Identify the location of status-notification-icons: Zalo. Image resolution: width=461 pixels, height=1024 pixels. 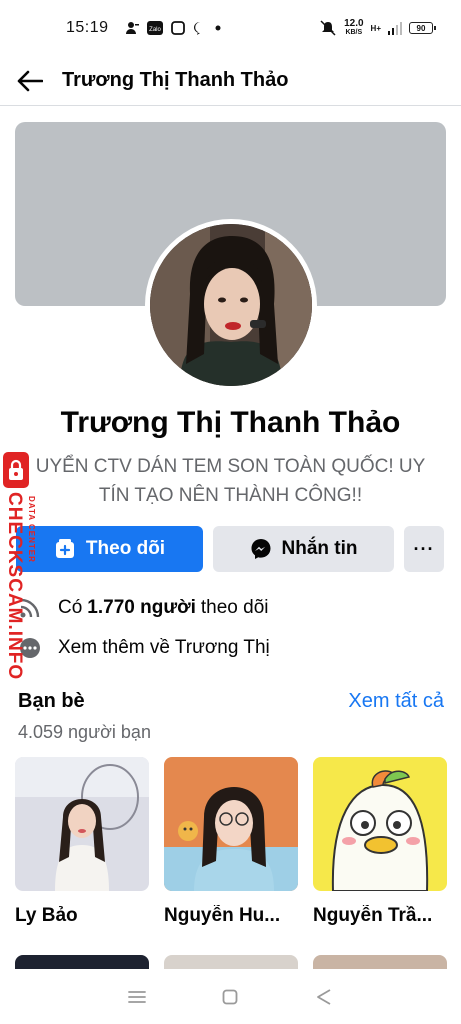
(173, 28).